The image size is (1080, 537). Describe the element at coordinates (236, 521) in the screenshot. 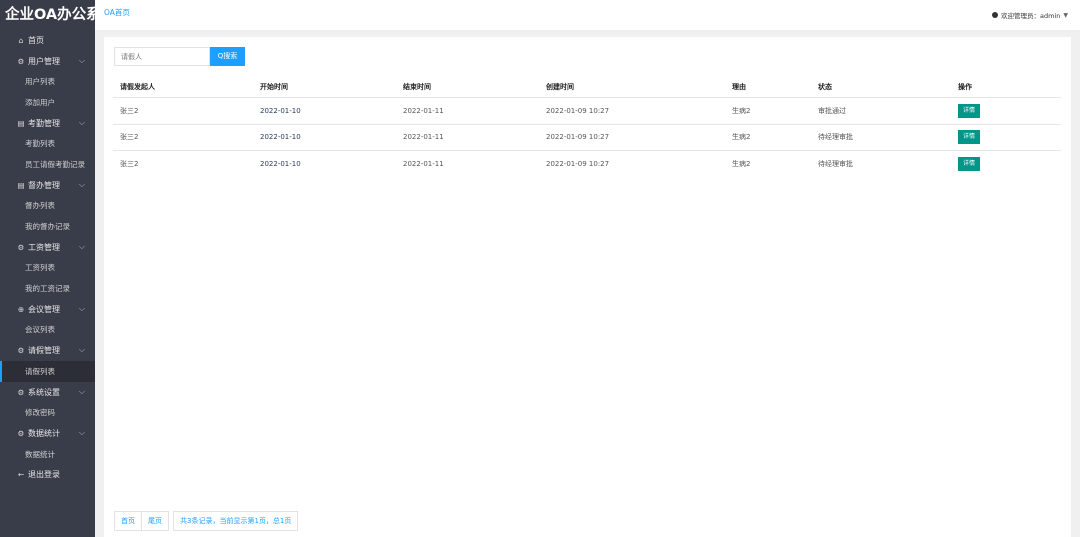

I see `pagination-info: 共3条记录，当前显示第1页，总1页` at that location.